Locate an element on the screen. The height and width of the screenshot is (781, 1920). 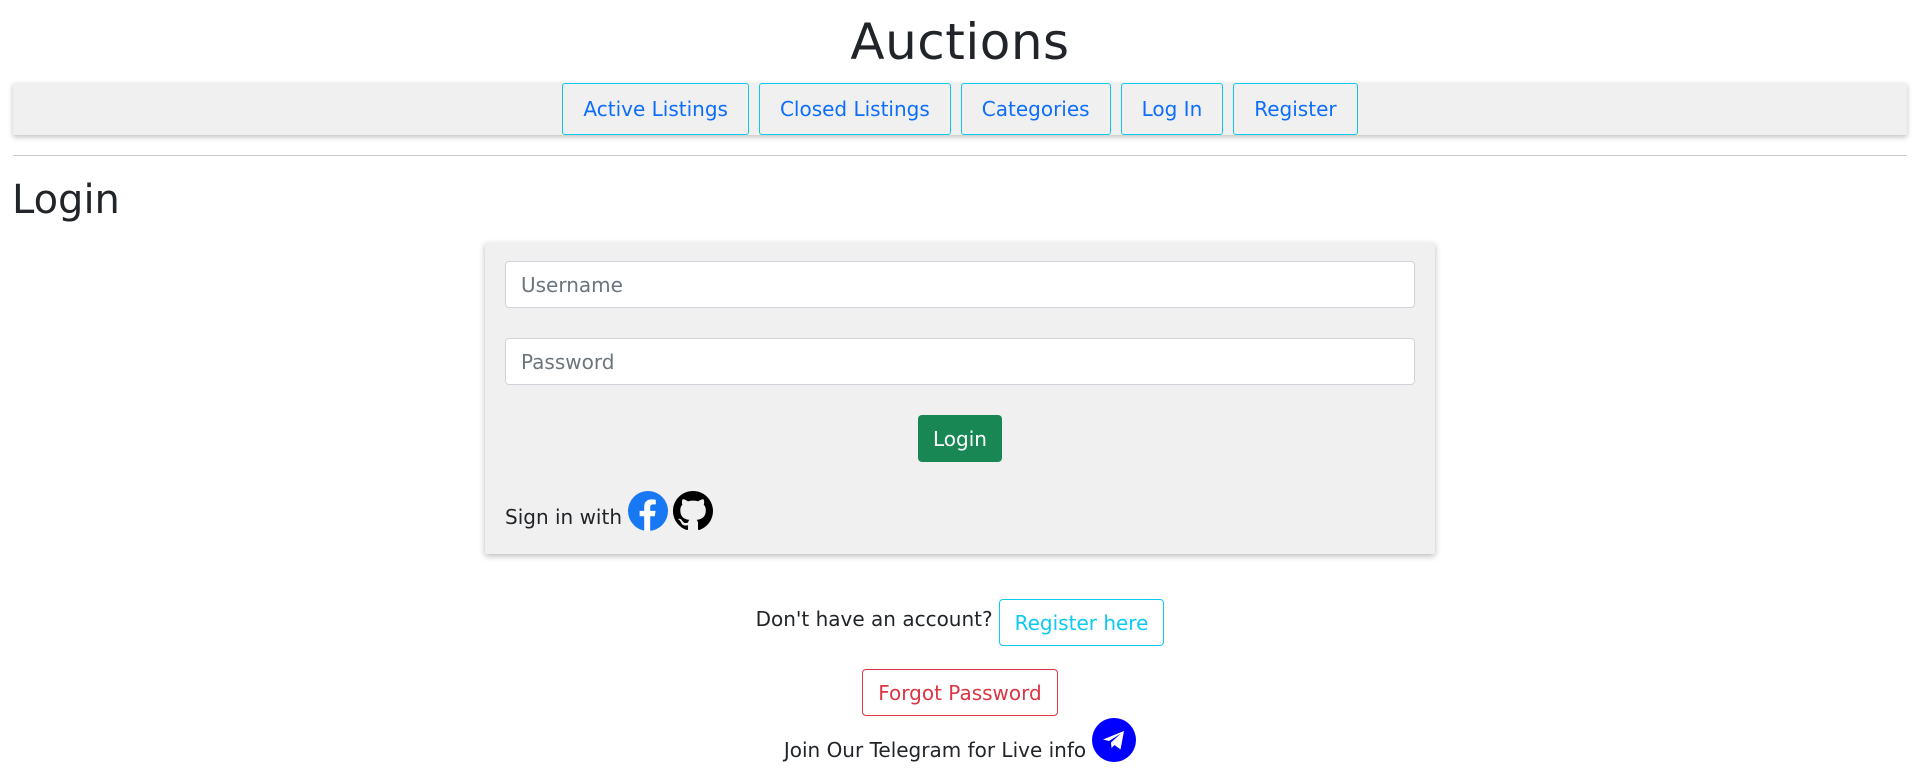
register-prompt-row: Don't have an account? Register here is located at coordinates (960, 619).